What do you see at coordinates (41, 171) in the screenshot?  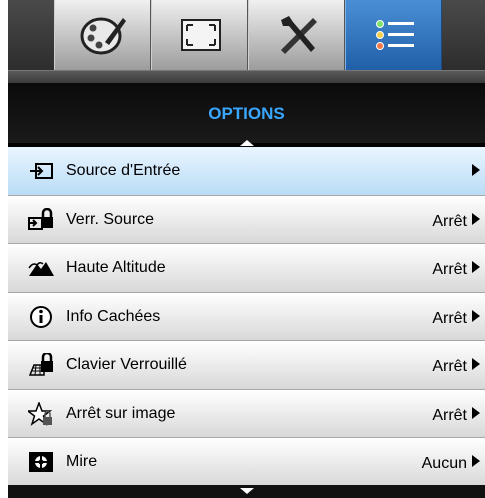 I see `input-source-icon` at bounding box center [41, 171].